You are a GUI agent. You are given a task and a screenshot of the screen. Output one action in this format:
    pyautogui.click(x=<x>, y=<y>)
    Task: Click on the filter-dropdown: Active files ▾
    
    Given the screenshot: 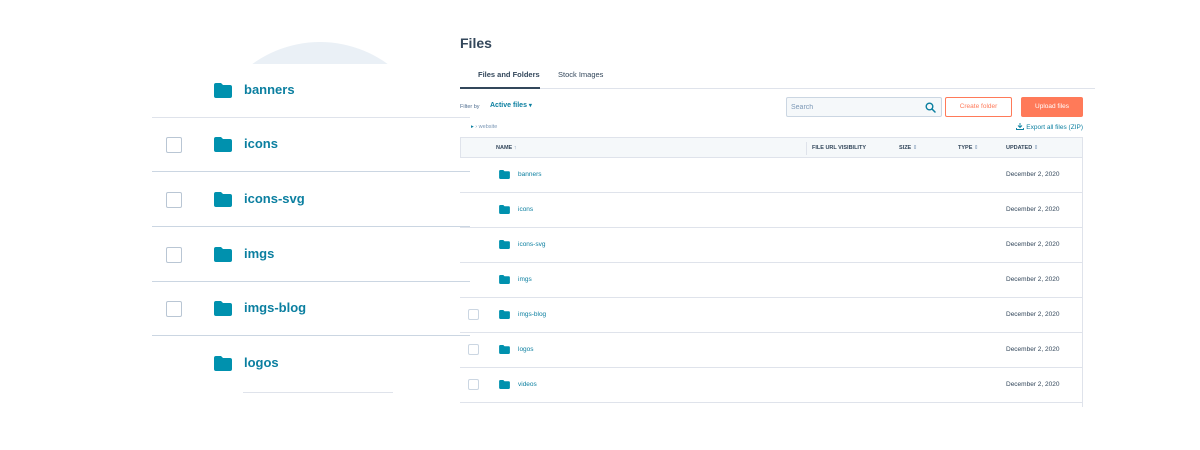 What is the action you would take?
    pyautogui.click(x=511, y=105)
    